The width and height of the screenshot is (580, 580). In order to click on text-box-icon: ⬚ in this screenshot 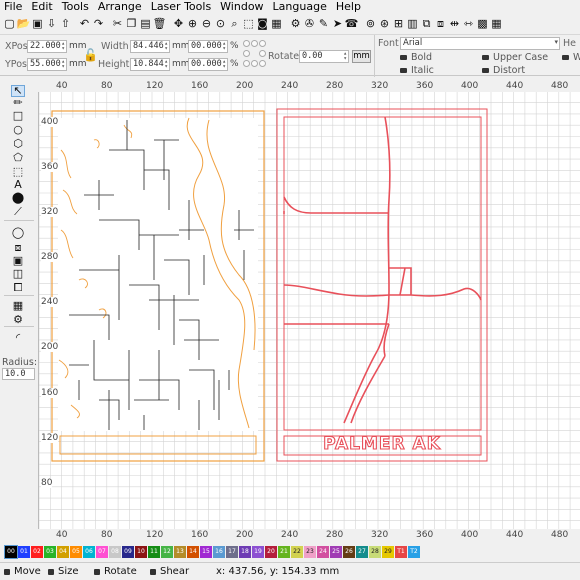, I will do `click(18, 172)`.